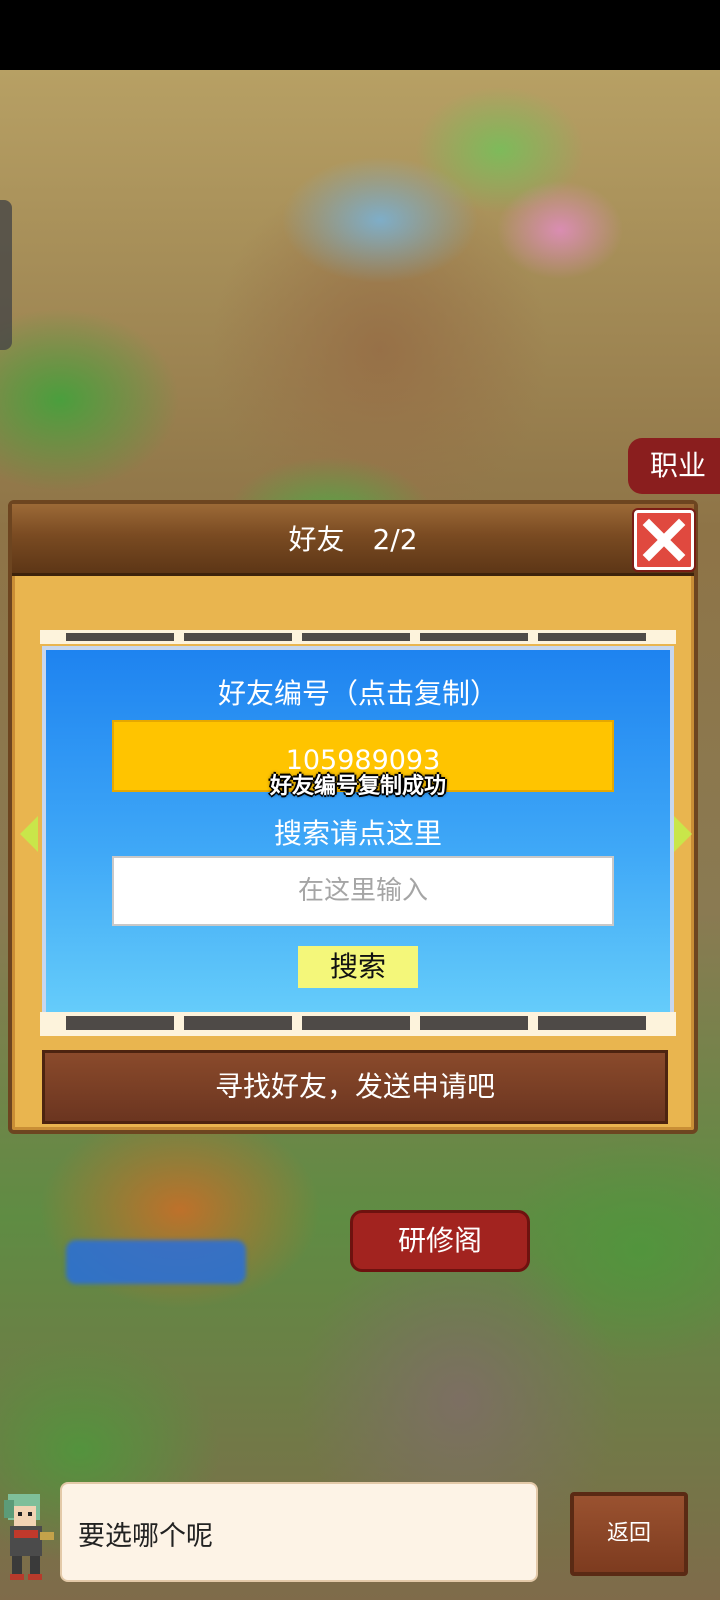 This screenshot has height=1600, width=720. I want to click on close-icon, so click(664, 540).